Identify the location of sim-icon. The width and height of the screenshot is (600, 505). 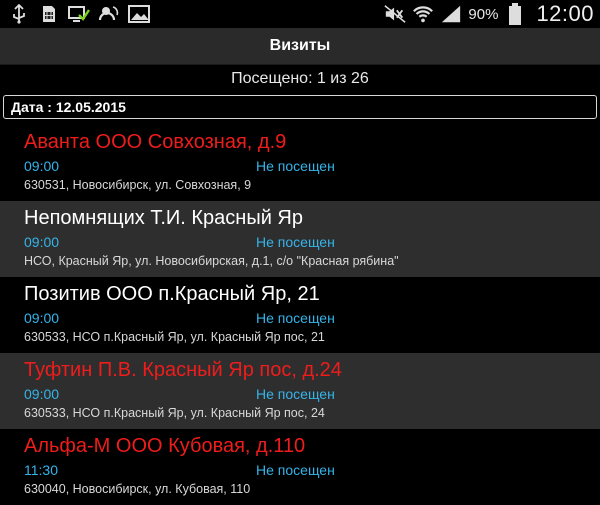
(49, 14).